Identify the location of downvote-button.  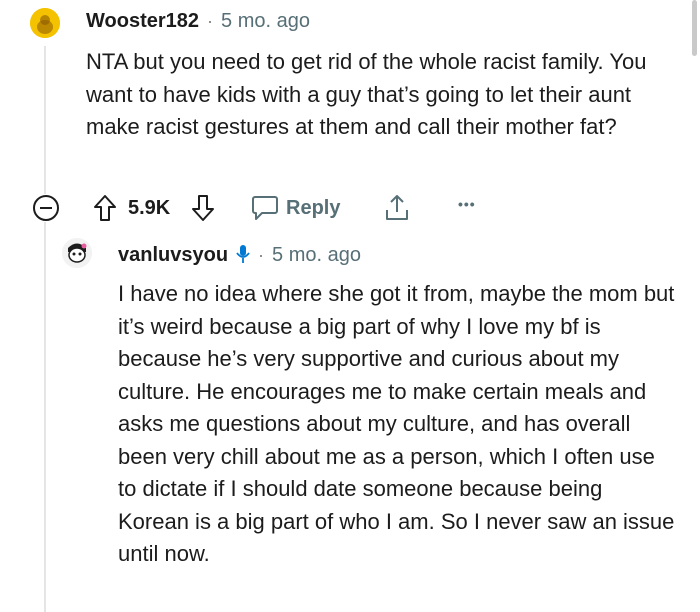
(203, 208).